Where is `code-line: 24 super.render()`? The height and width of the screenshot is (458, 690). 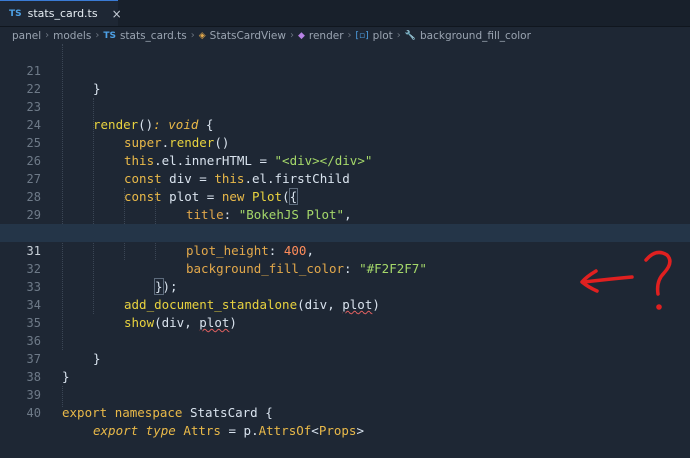
code-line: 24 super.render() is located at coordinates (345, 124).